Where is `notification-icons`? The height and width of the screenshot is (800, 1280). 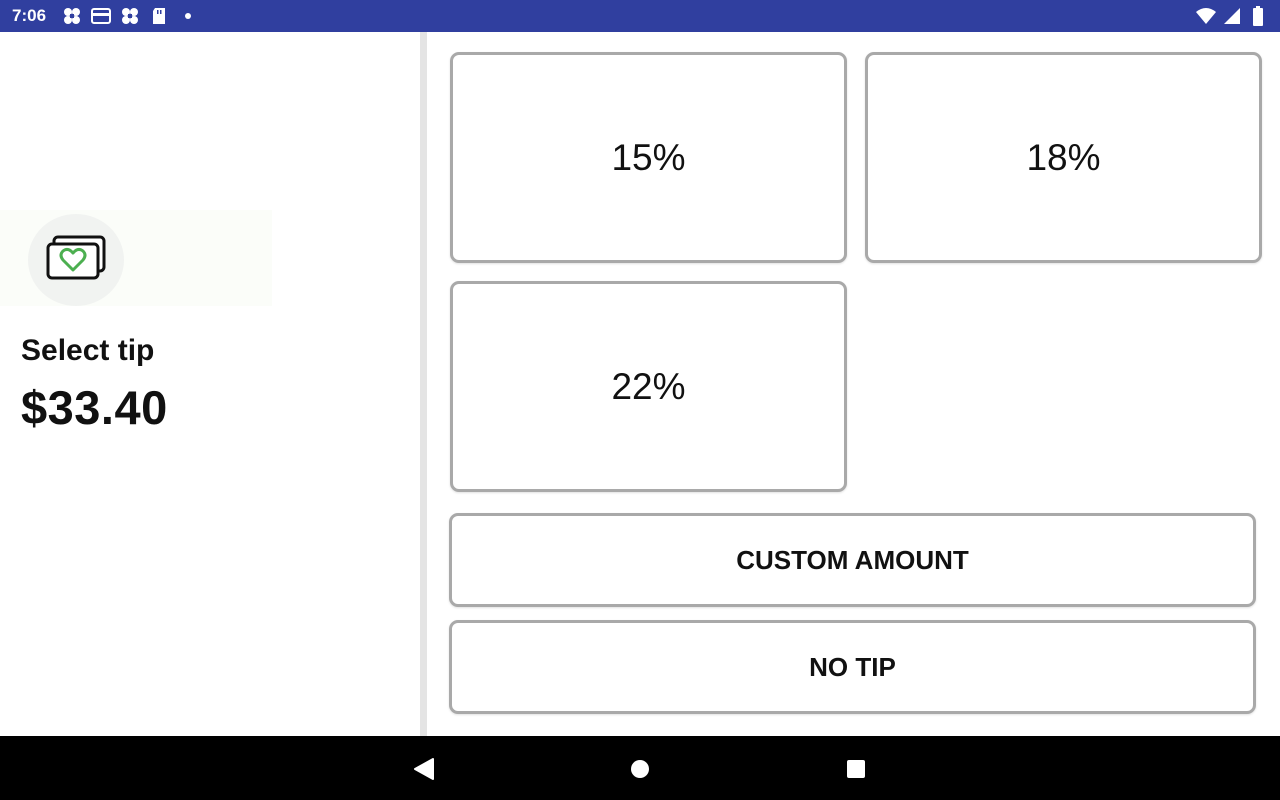
notification-icons is located at coordinates (130, 16).